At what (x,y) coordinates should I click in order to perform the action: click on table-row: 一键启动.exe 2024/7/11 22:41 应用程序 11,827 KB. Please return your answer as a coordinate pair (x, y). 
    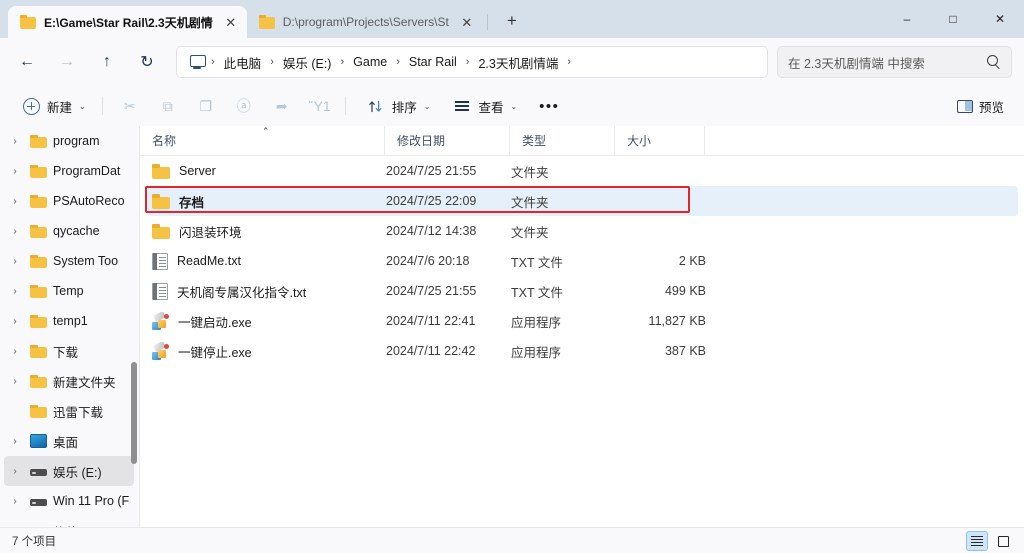
    Looking at the image, I should click on (582, 321).